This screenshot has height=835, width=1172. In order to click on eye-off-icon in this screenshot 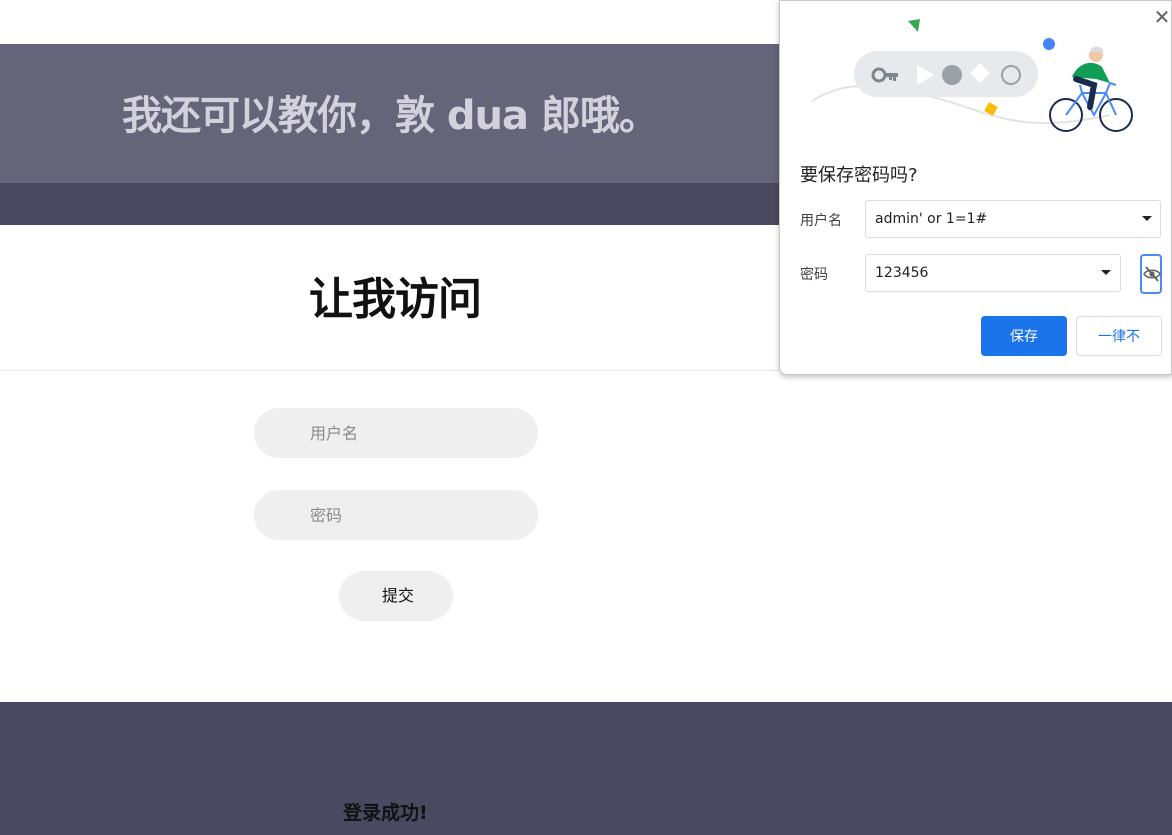, I will do `click(1152, 274)`.